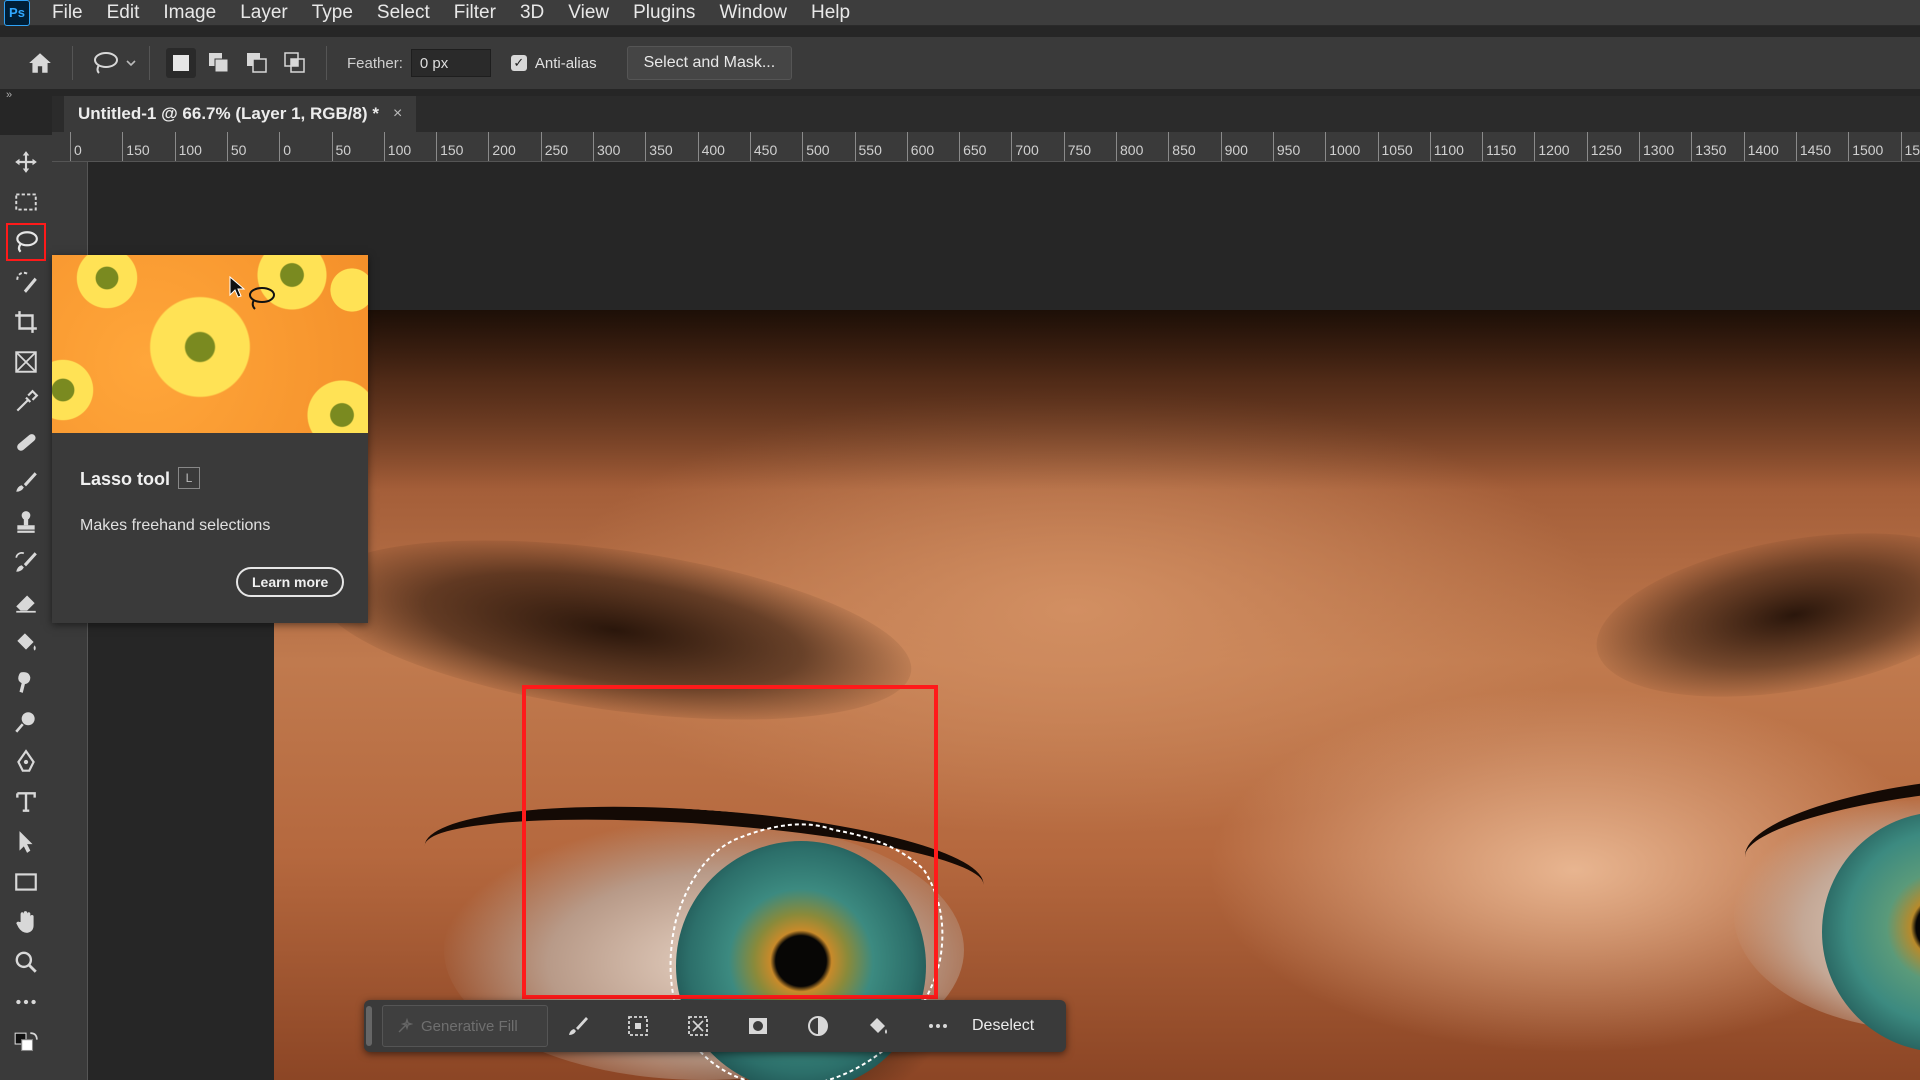  What do you see at coordinates (240, 114) in the screenshot?
I see `document-tab: Untitled-1 @ 66.7% (Layer 1, RGB/8) * ×` at bounding box center [240, 114].